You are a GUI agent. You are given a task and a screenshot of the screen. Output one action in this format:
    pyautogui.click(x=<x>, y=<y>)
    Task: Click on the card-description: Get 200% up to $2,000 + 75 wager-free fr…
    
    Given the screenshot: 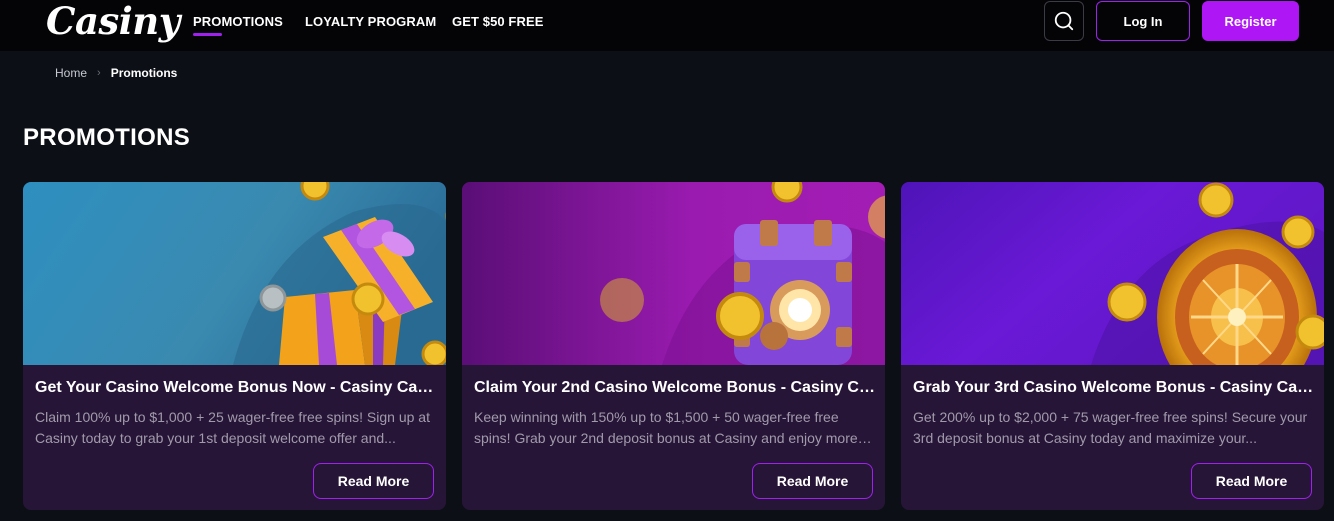 What is the action you would take?
    pyautogui.click(x=1110, y=427)
    